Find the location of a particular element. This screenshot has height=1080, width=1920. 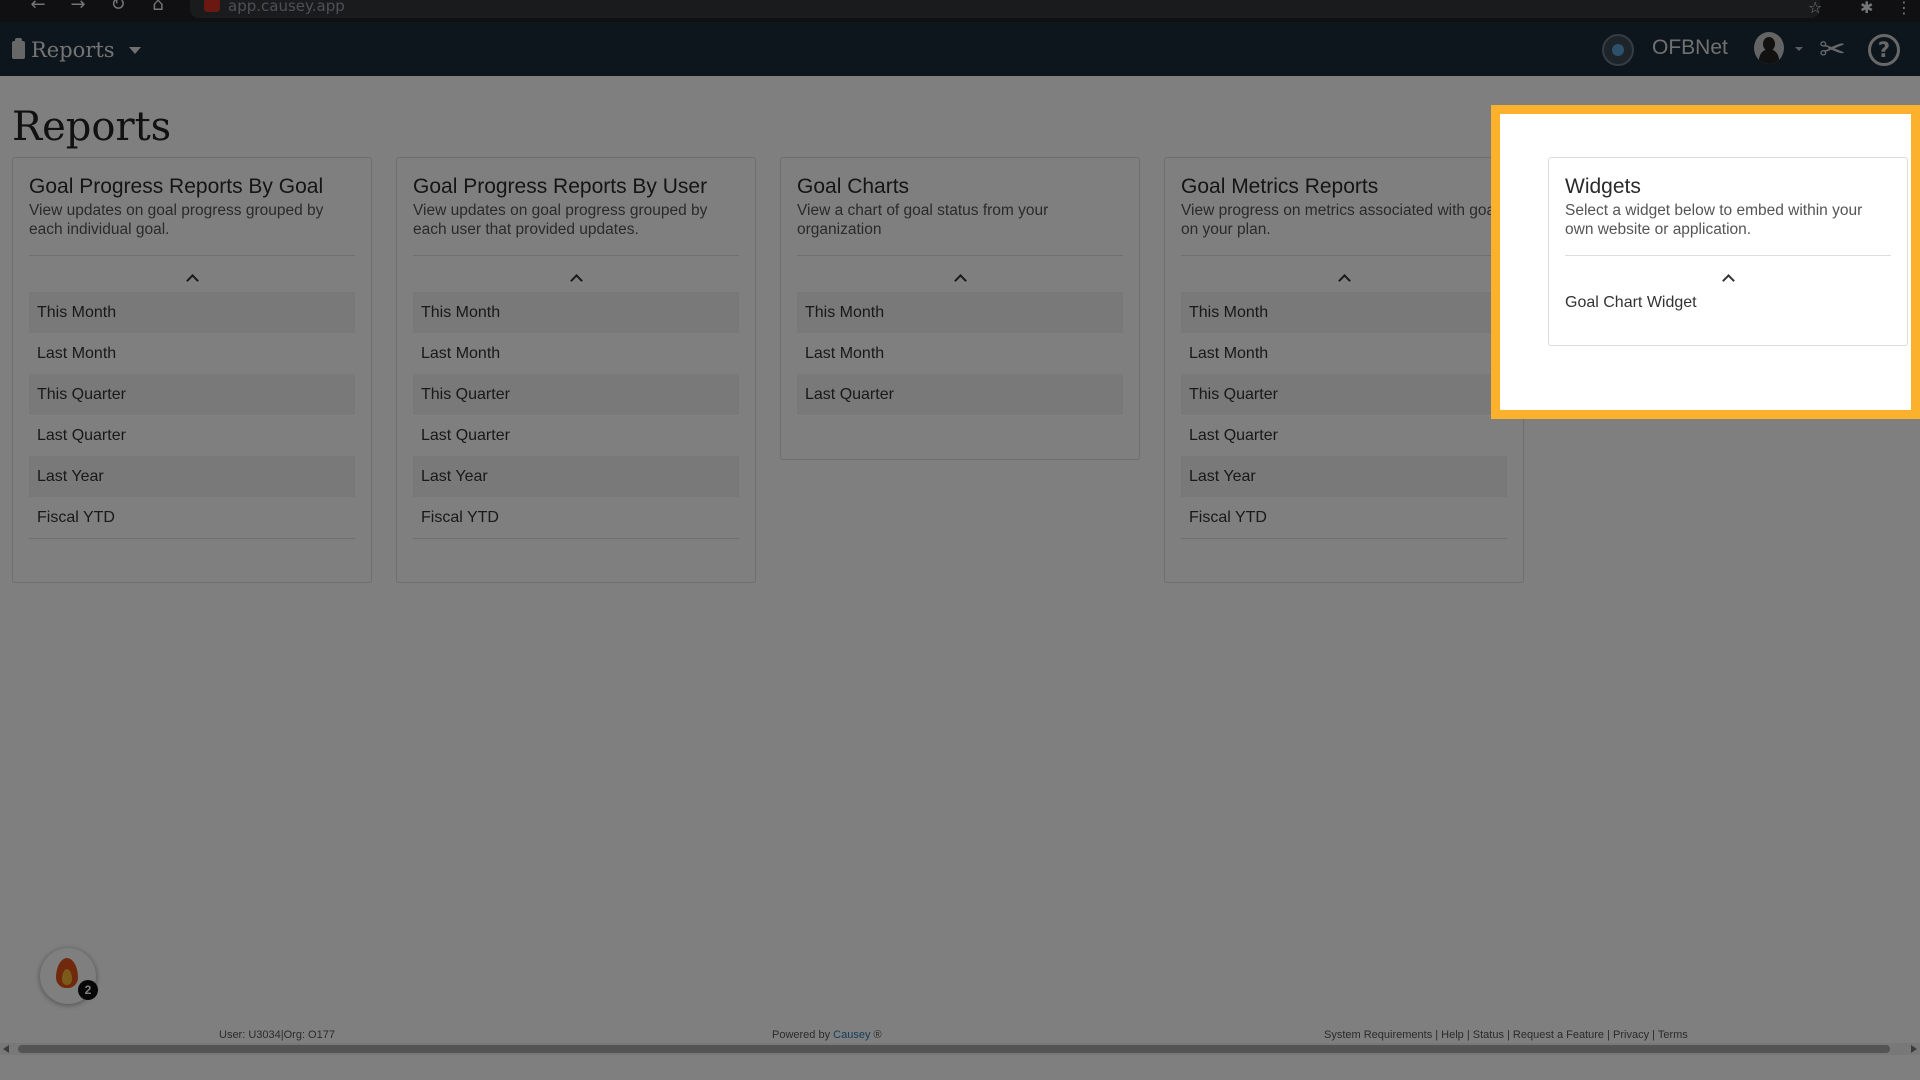

card-title: Goal Charts is located at coordinates (853, 186).